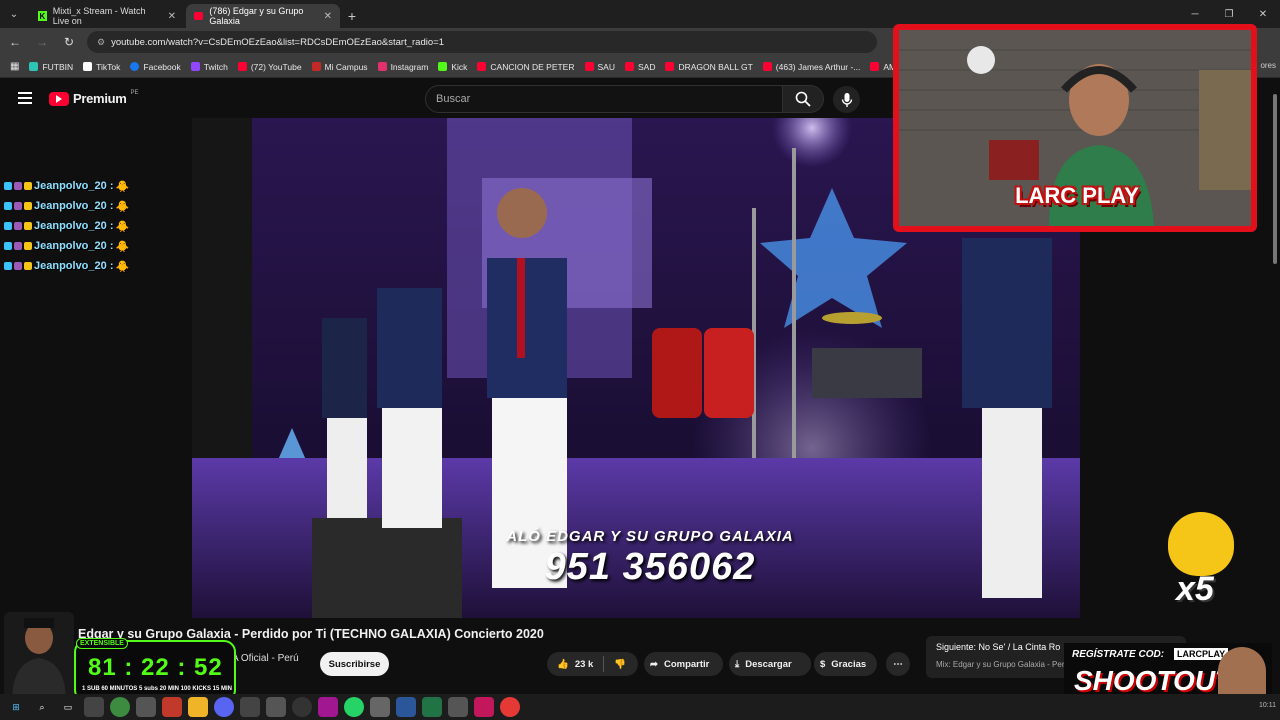  I want to click on page-scrollbar, so click(1275, 179).